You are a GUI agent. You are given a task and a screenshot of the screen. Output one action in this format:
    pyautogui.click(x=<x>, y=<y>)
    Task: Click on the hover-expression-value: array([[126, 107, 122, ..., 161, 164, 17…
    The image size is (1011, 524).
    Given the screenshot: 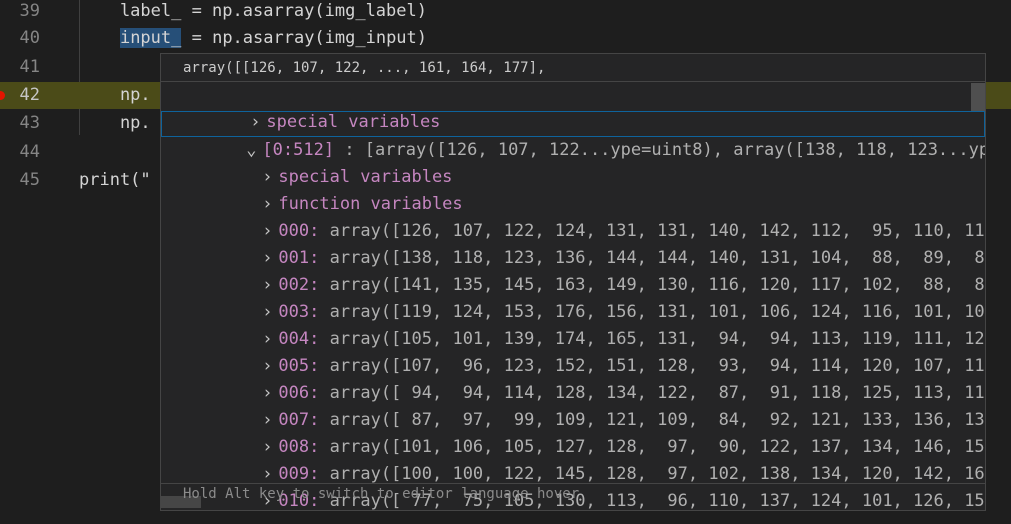 What is the action you would take?
    pyautogui.click(x=364, y=68)
    